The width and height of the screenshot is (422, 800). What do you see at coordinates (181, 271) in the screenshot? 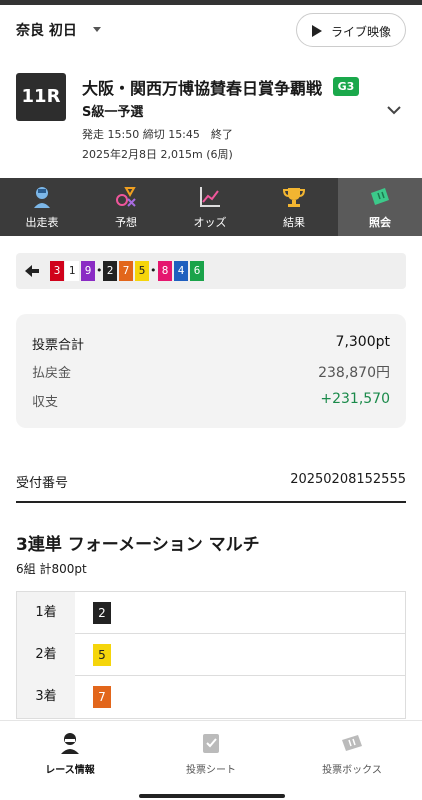
I see `combo-number: 4` at bounding box center [181, 271].